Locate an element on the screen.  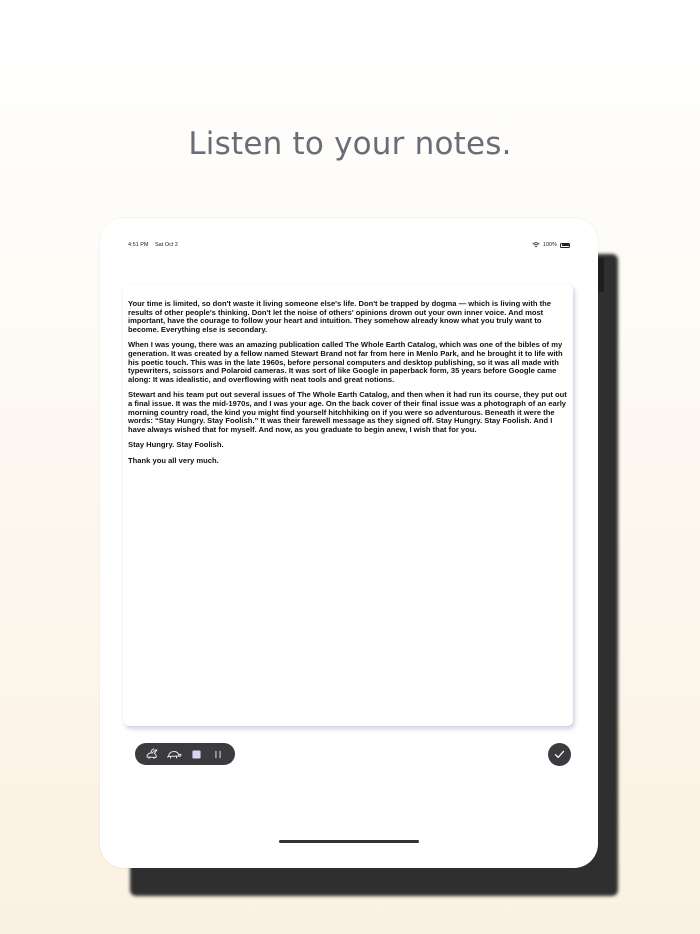
home-indicator is located at coordinates (349, 841).